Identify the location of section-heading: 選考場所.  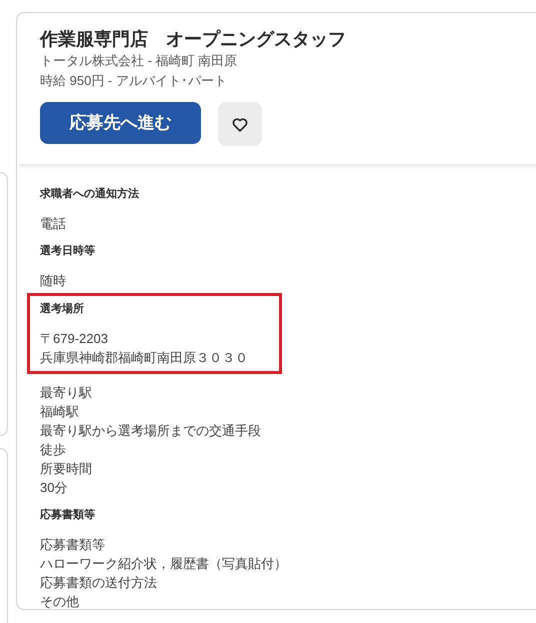
(62, 309).